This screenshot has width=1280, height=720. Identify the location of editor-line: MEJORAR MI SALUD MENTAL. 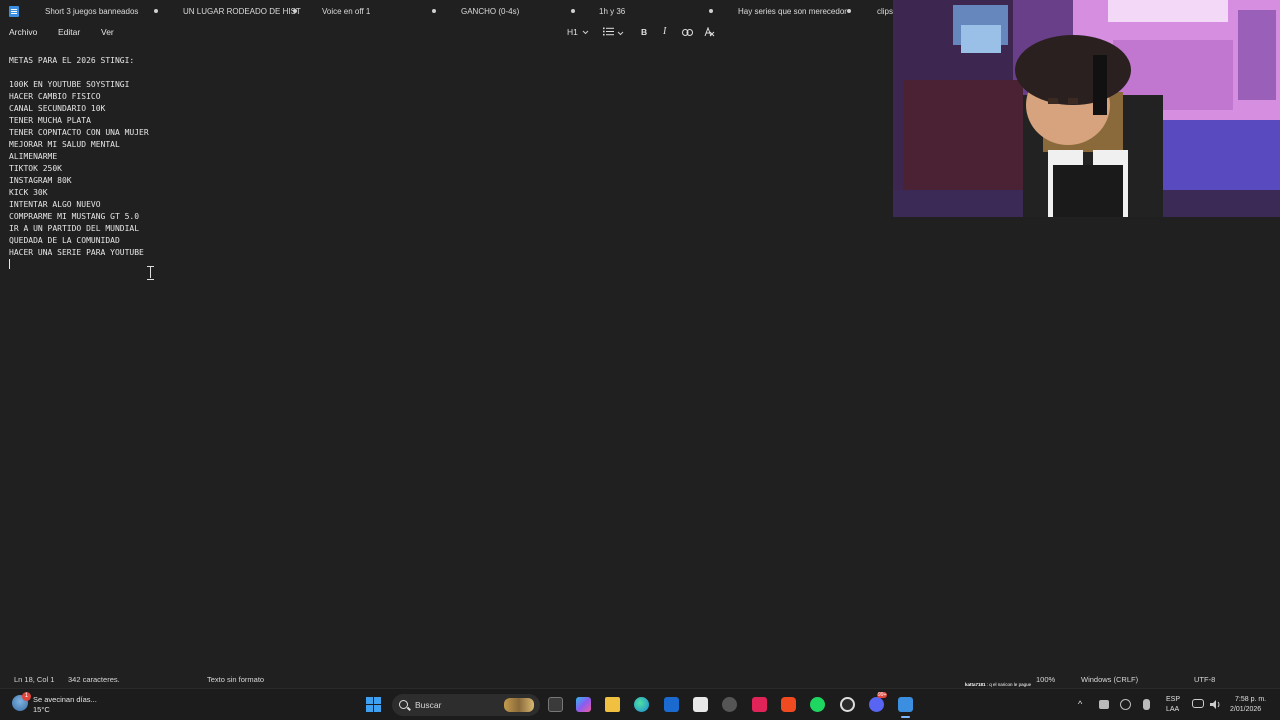
(64, 144).